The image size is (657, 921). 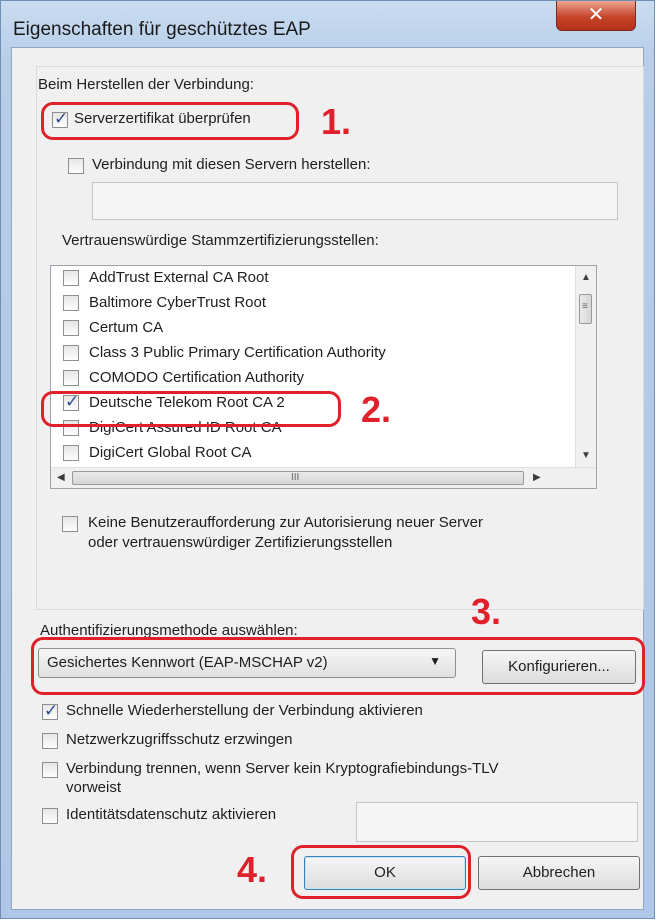 What do you see at coordinates (126, 327) in the screenshot?
I see `ca-label: Certum CA` at bounding box center [126, 327].